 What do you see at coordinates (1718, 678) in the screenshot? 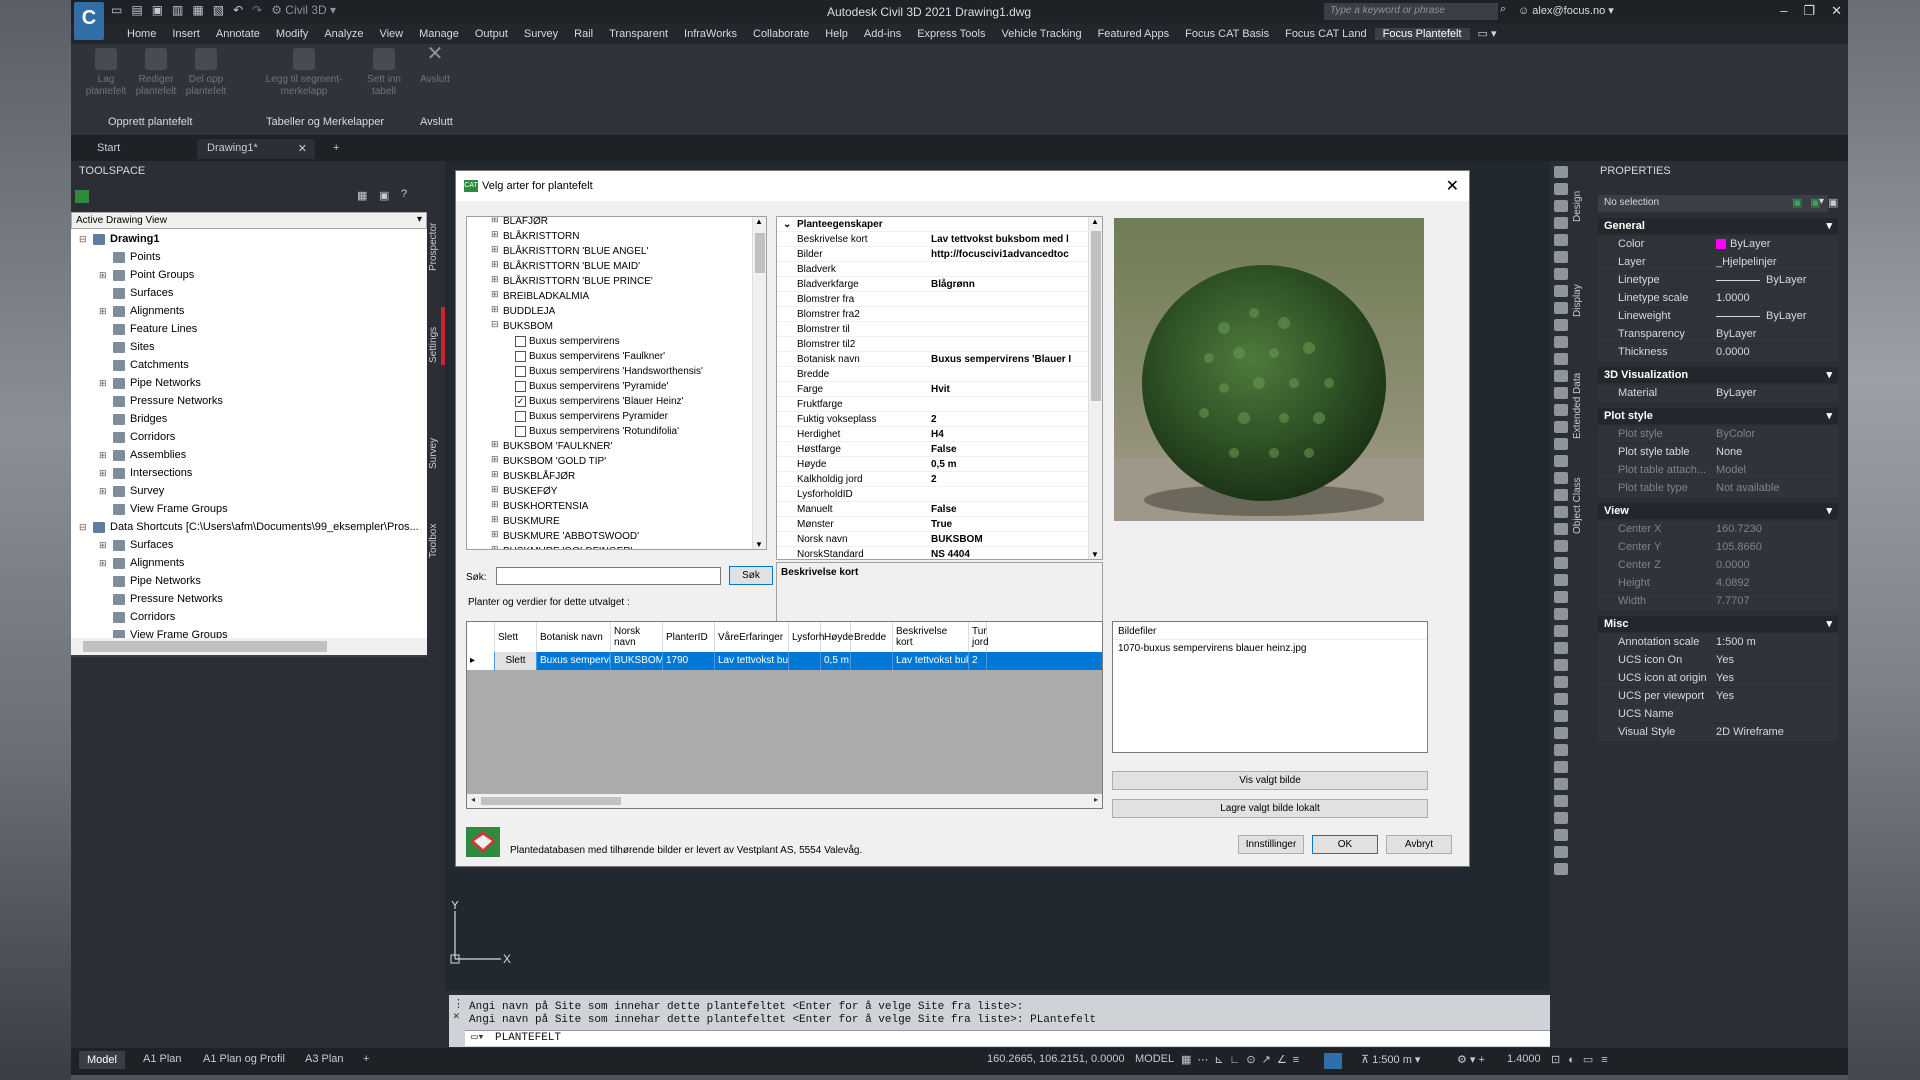
I see `property-row: UCS icon at origin Yes` at bounding box center [1718, 678].